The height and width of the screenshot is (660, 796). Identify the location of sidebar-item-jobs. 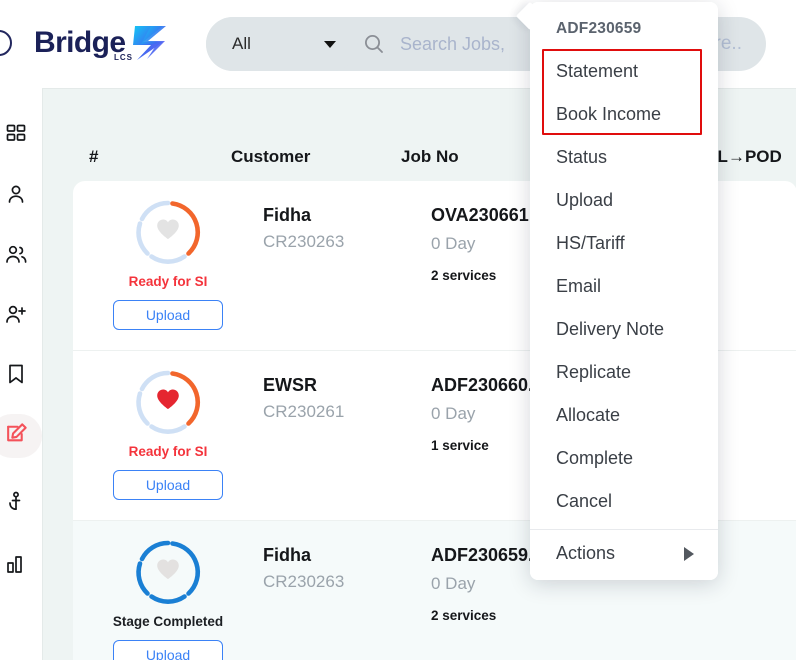
(21, 436).